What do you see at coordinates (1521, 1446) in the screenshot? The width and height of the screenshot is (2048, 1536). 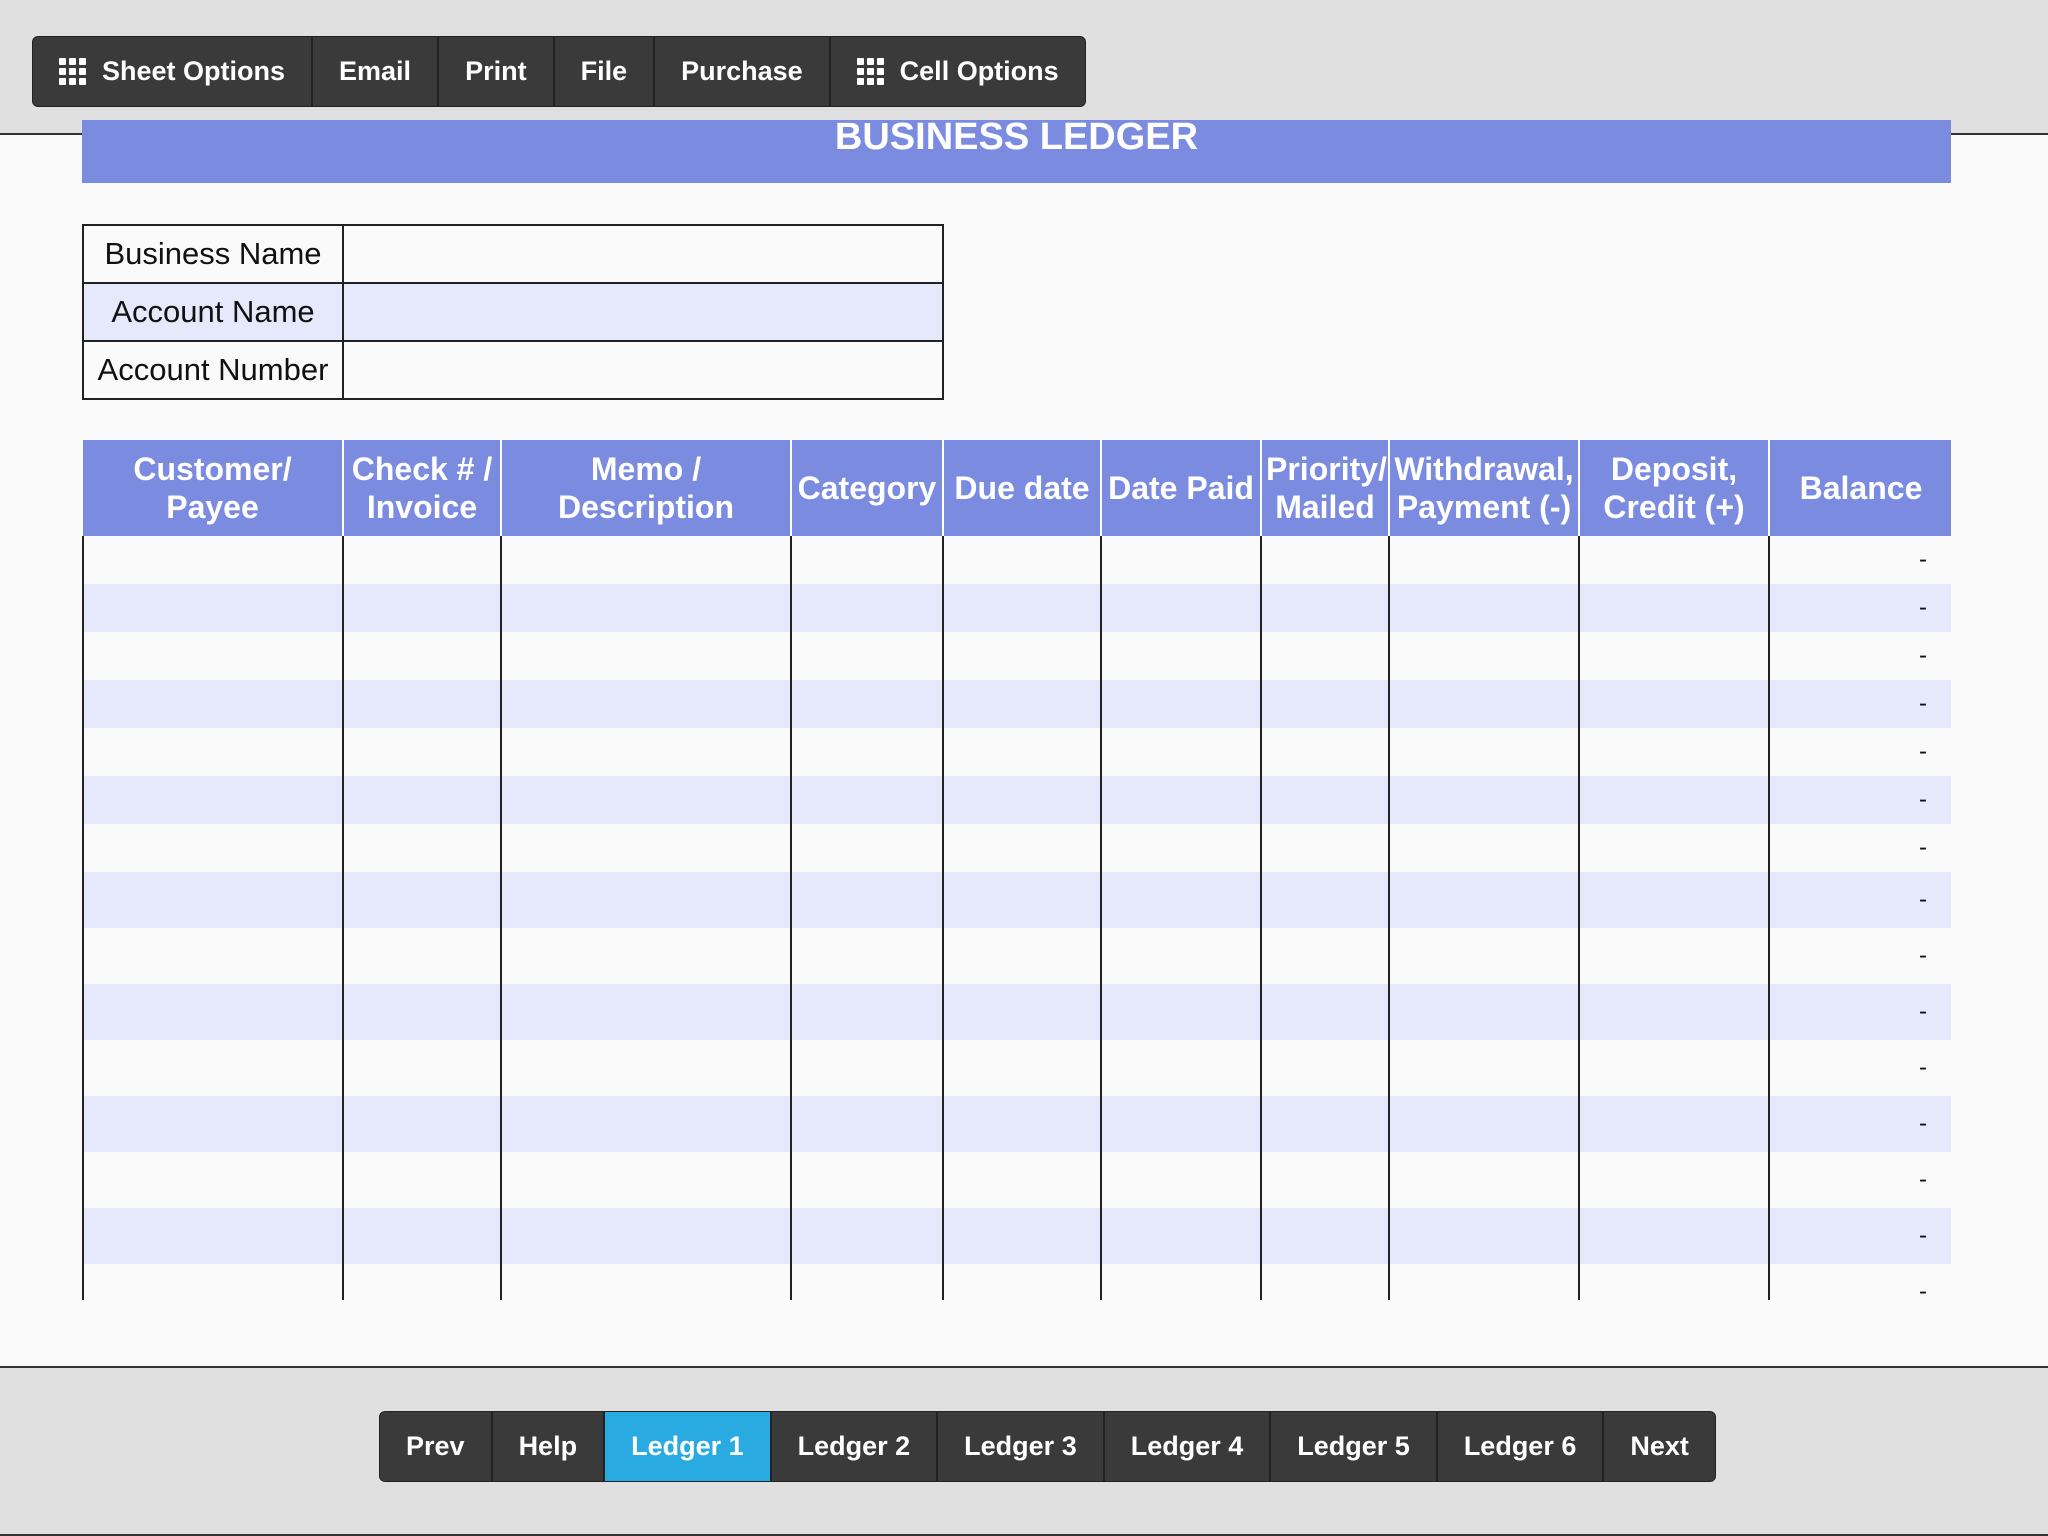 I see `tab-ledger-6: Ledger 6` at bounding box center [1521, 1446].